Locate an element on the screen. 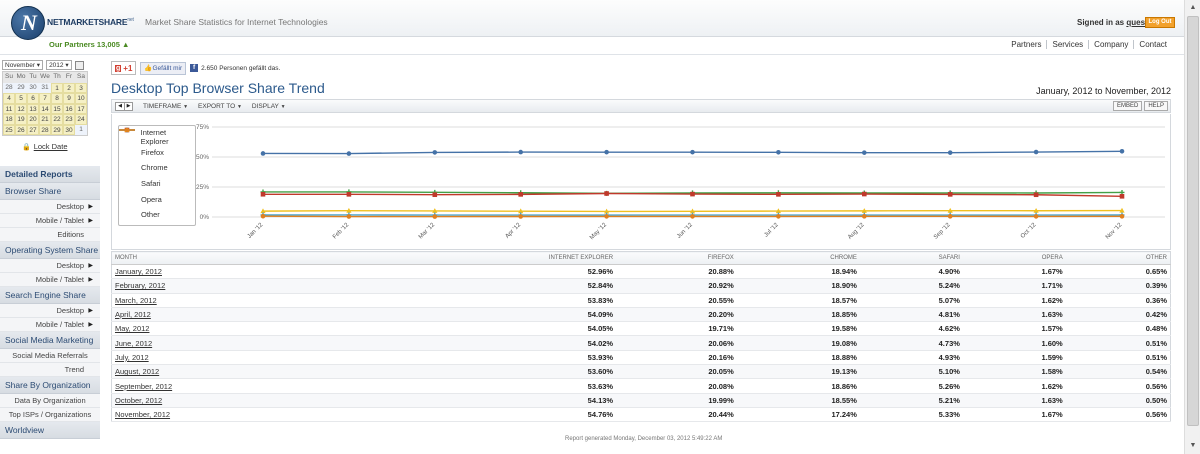  logout-button: Log Out is located at coordinates (1160, 22).